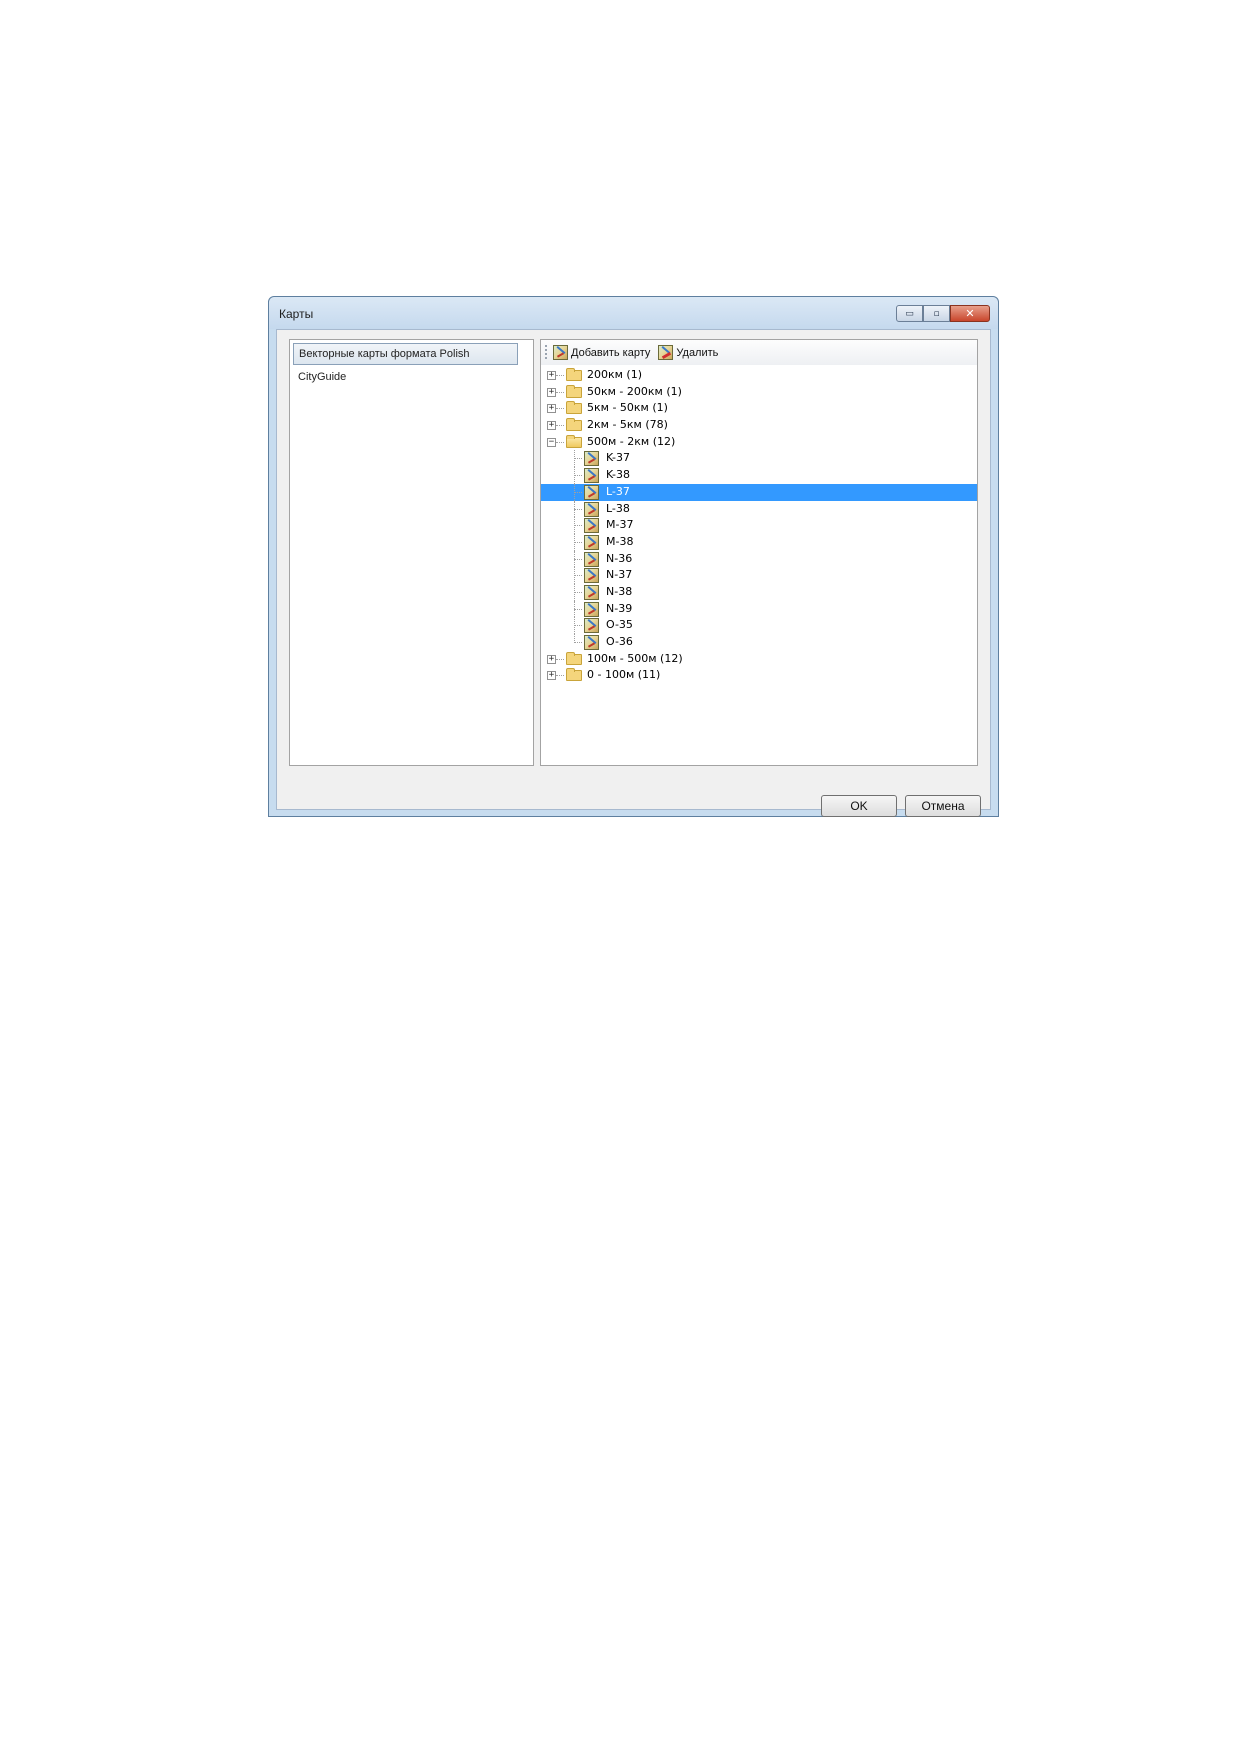 This screenshot has height=1754, width=1239. I want to click on group-label: 100м - 500м (12), so click(635, 658).